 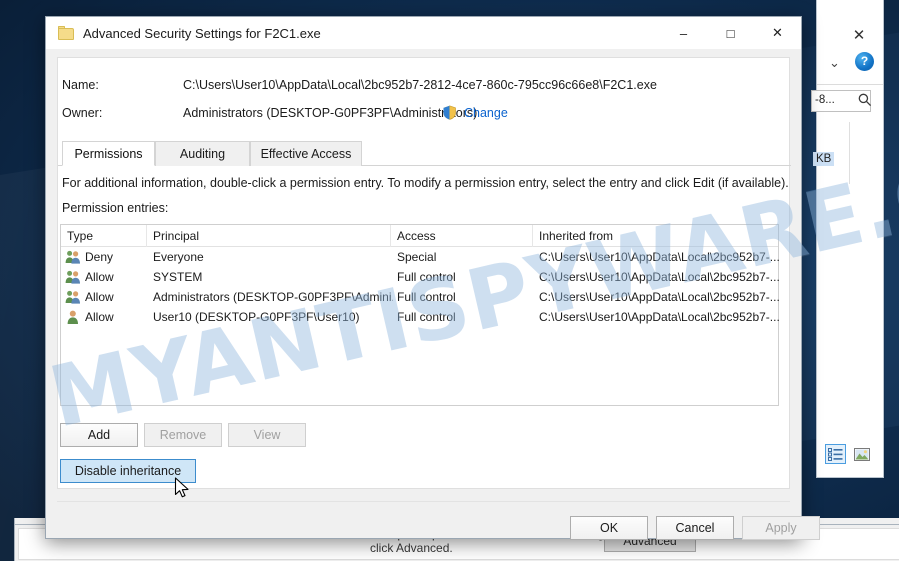 I want to click on background-explorer-titlebar, so click(x=850, y=23).